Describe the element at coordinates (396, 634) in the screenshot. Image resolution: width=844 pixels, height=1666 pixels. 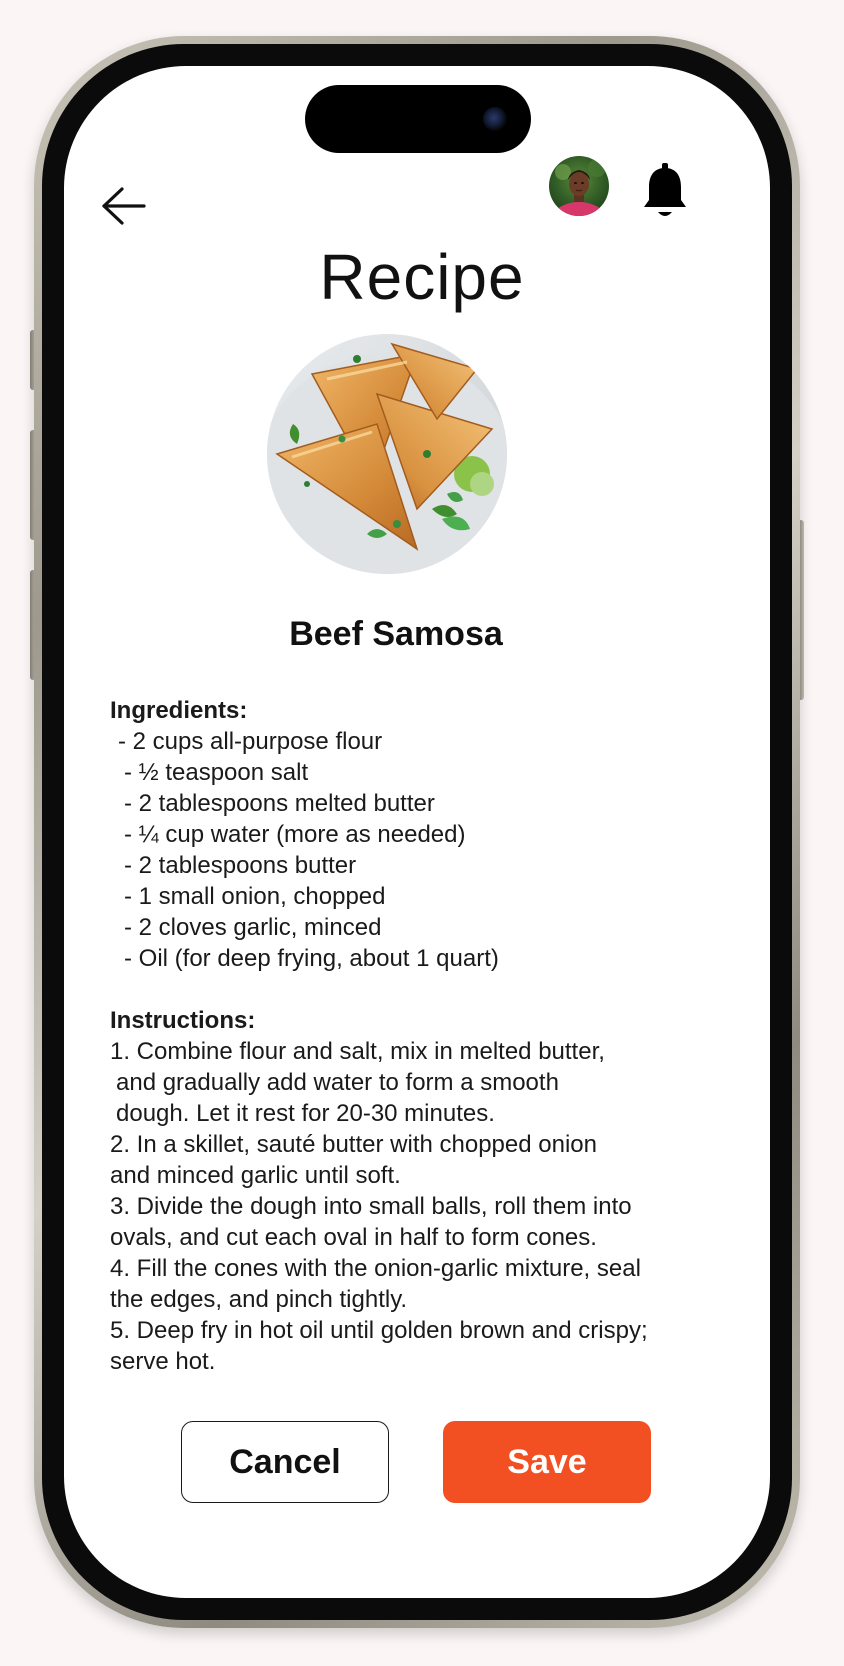
I see `recipe-name: Beef Samosa` at that location.